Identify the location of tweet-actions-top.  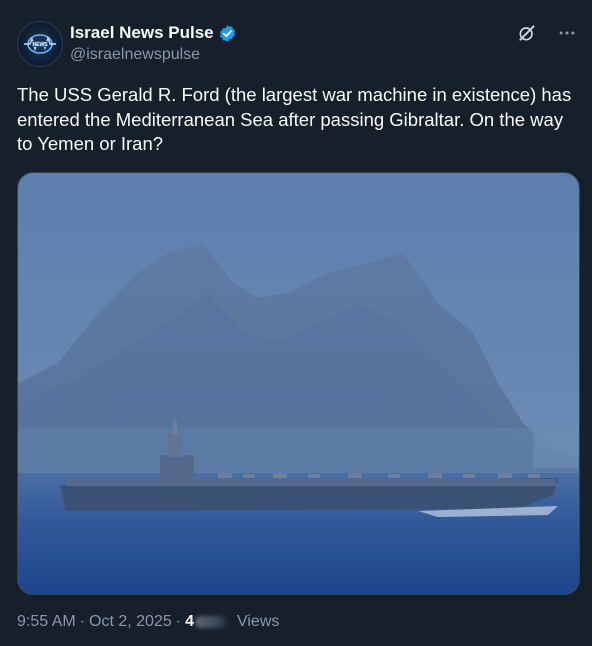
(547, 33).